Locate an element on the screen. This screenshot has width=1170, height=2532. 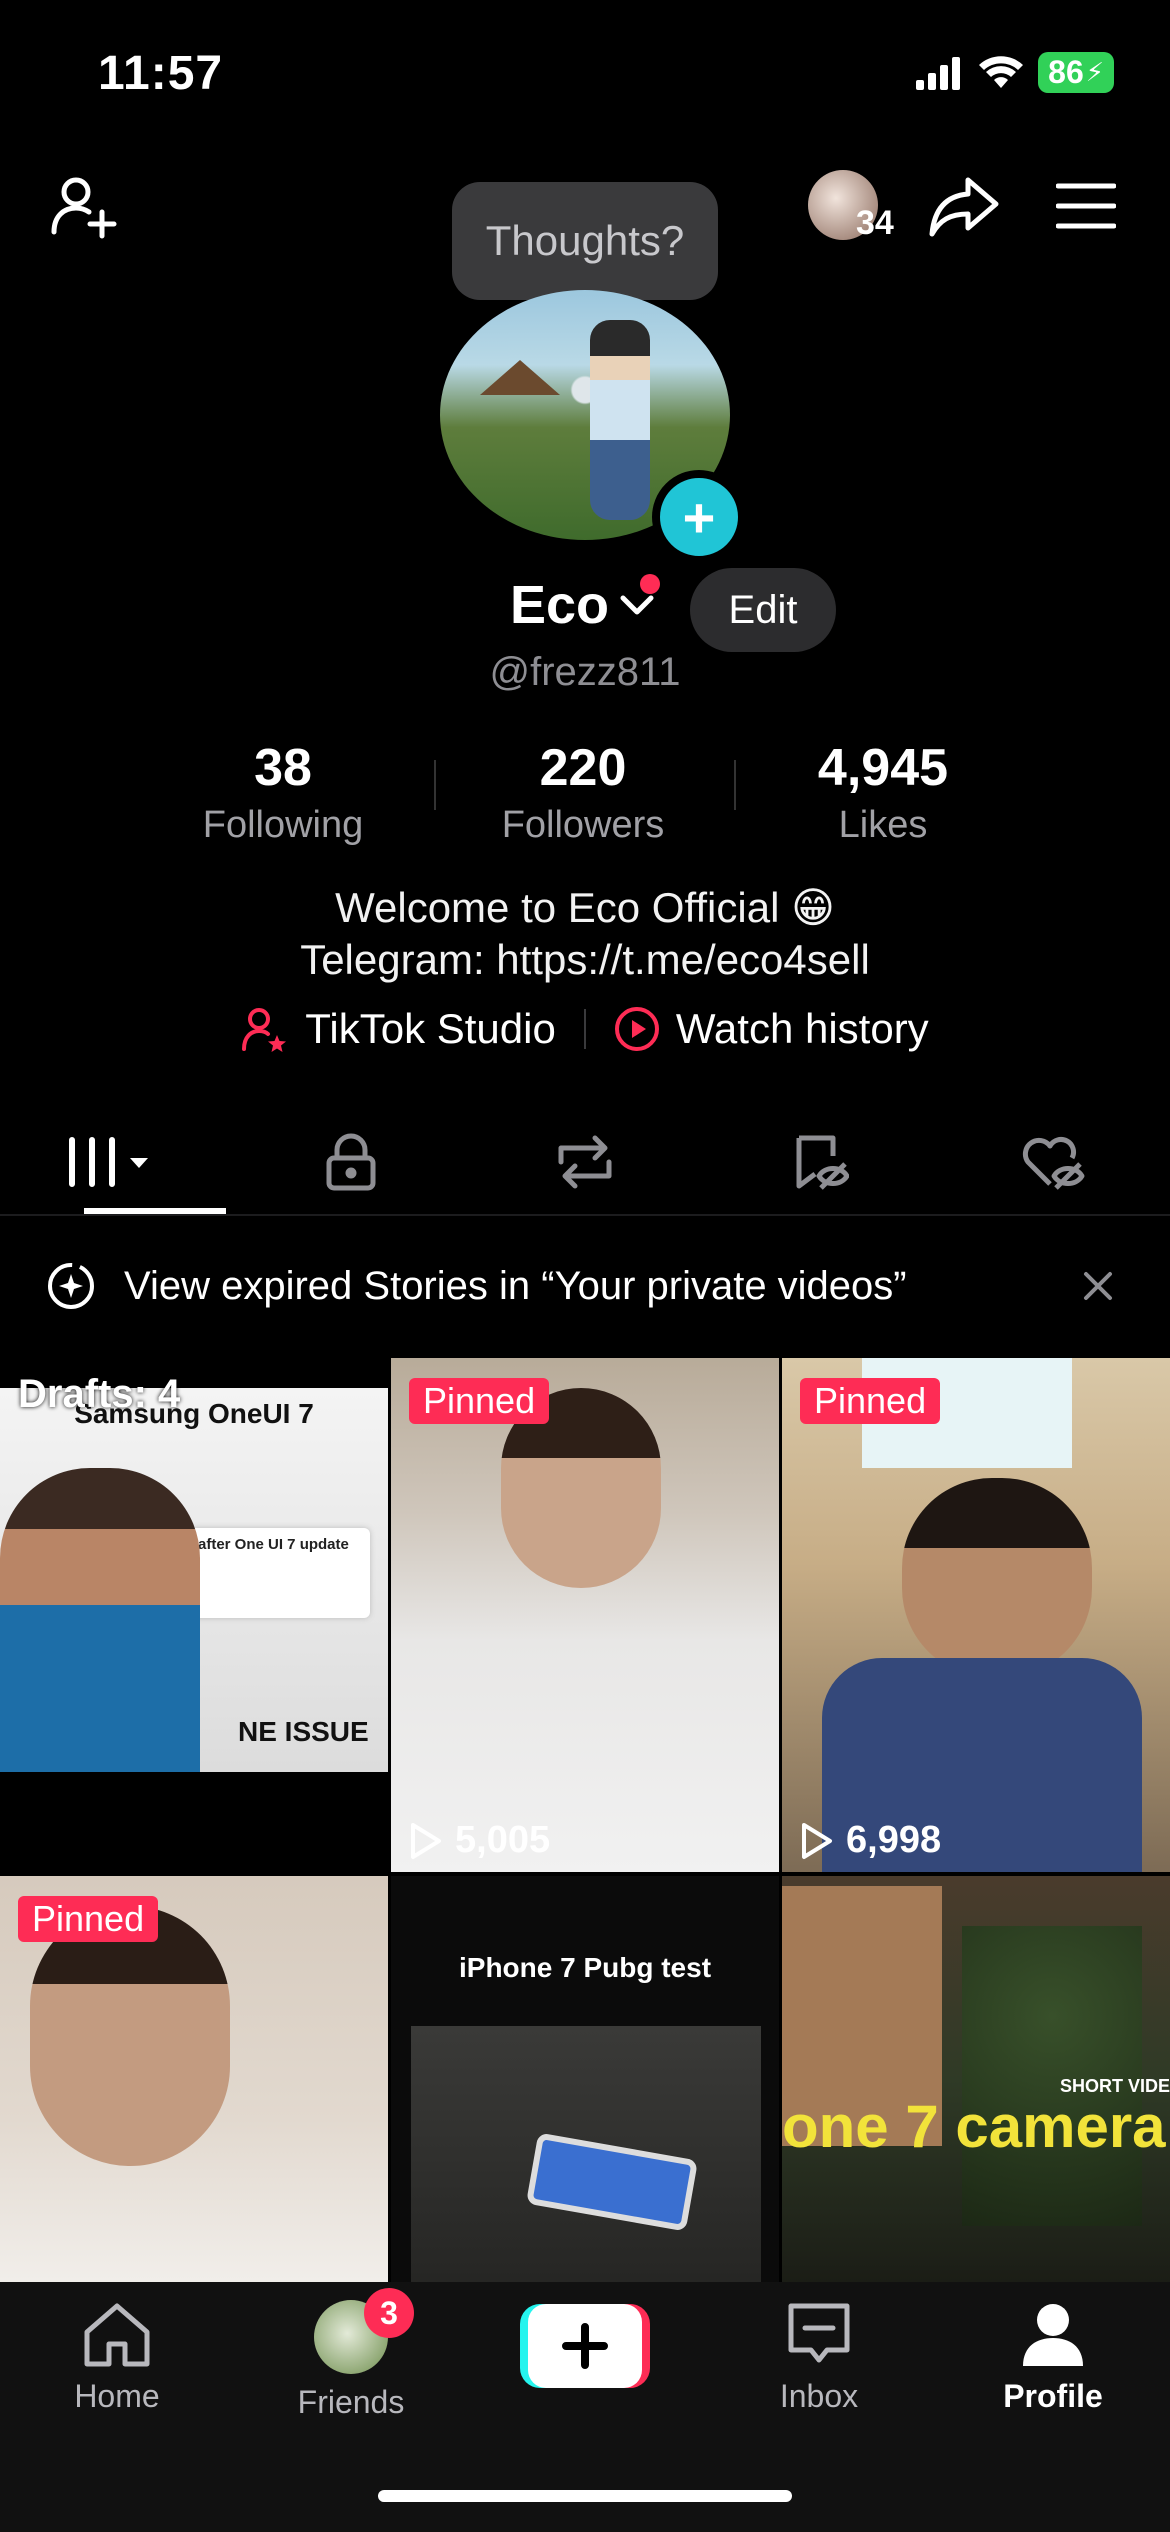
battery-indicator: 86 ⚡ is located at coordinates (1076, 72).